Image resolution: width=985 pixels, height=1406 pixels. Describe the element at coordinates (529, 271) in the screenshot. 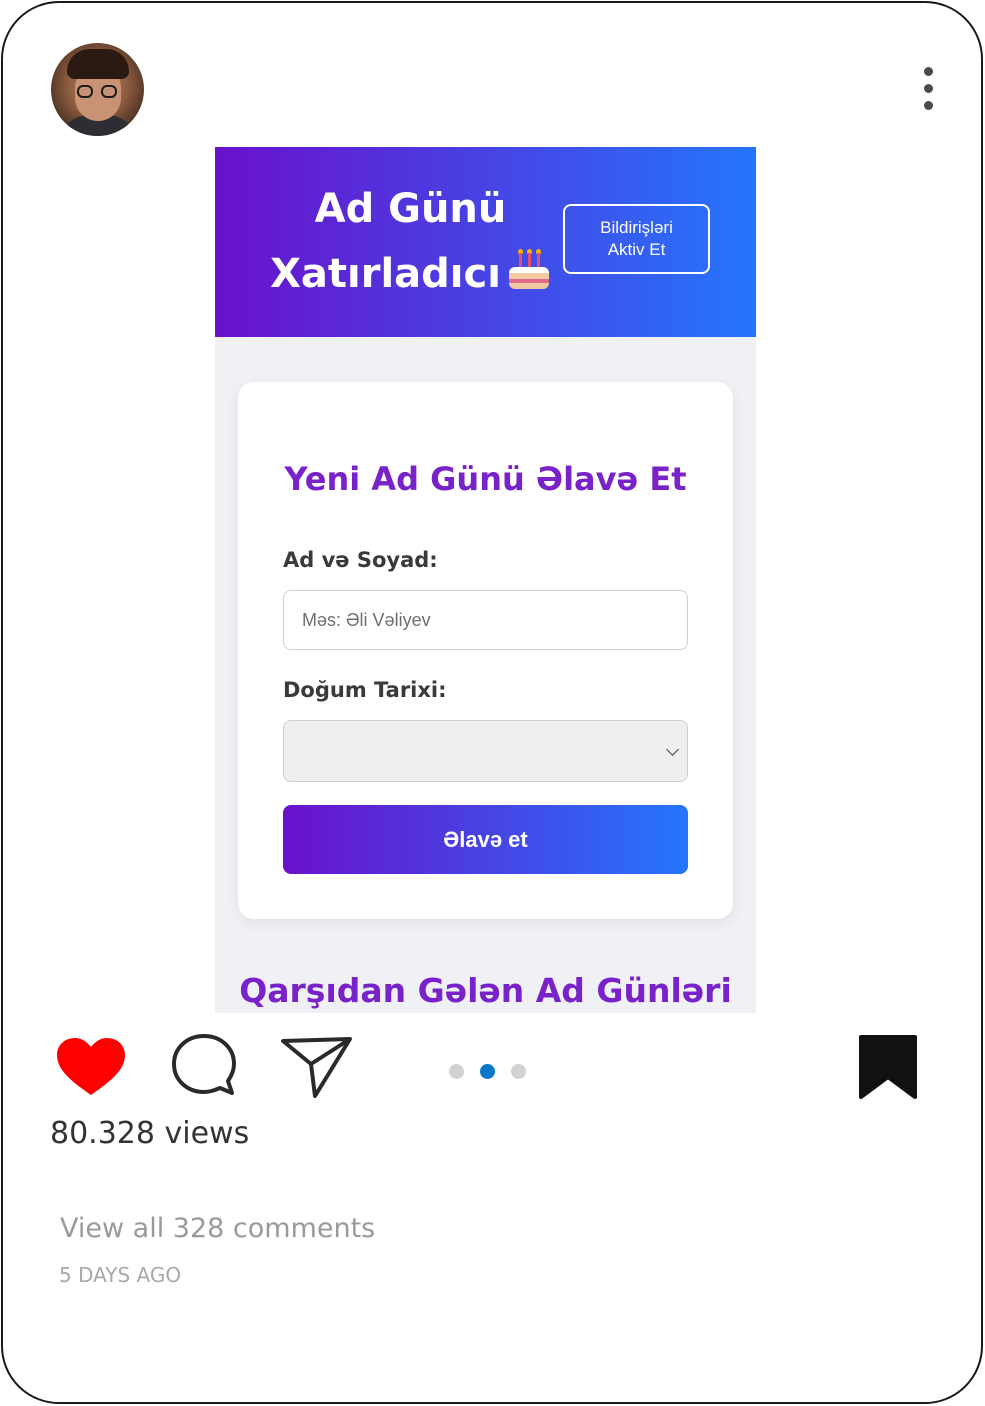

I see `birthday-cake-icon` at that location.